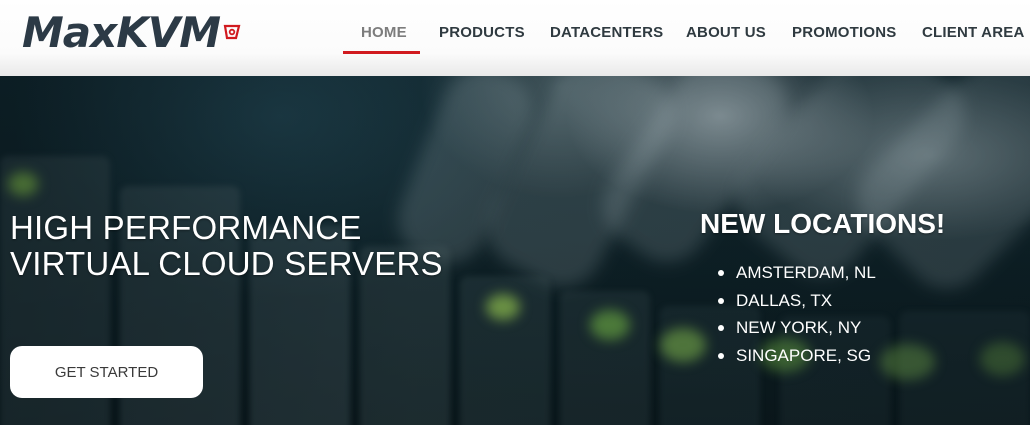  What do you see at coordinates (797, 273) in the screenshot?
I see `location-item: AMSTERDAM, NL` at bounding box center [797, 273].